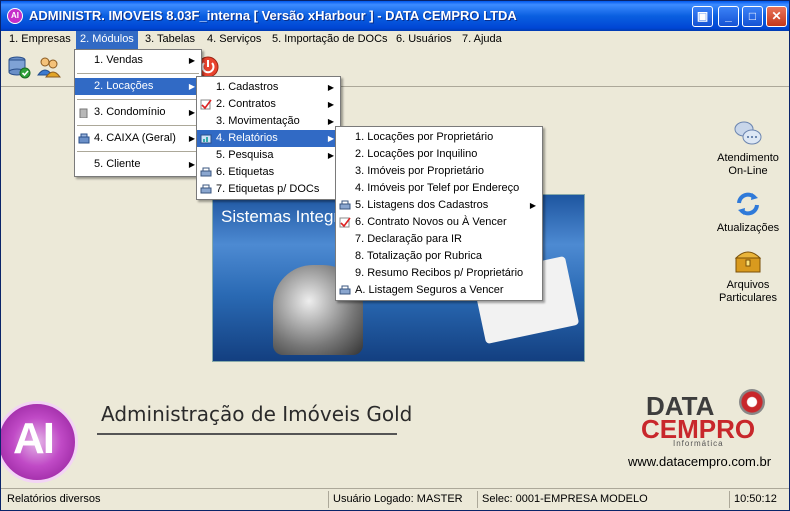 This screenshot has width=790, height=511. Describe the element at coordinates (753, 499) in the screenshot. I see `status-time: 10:50:12` at that location.